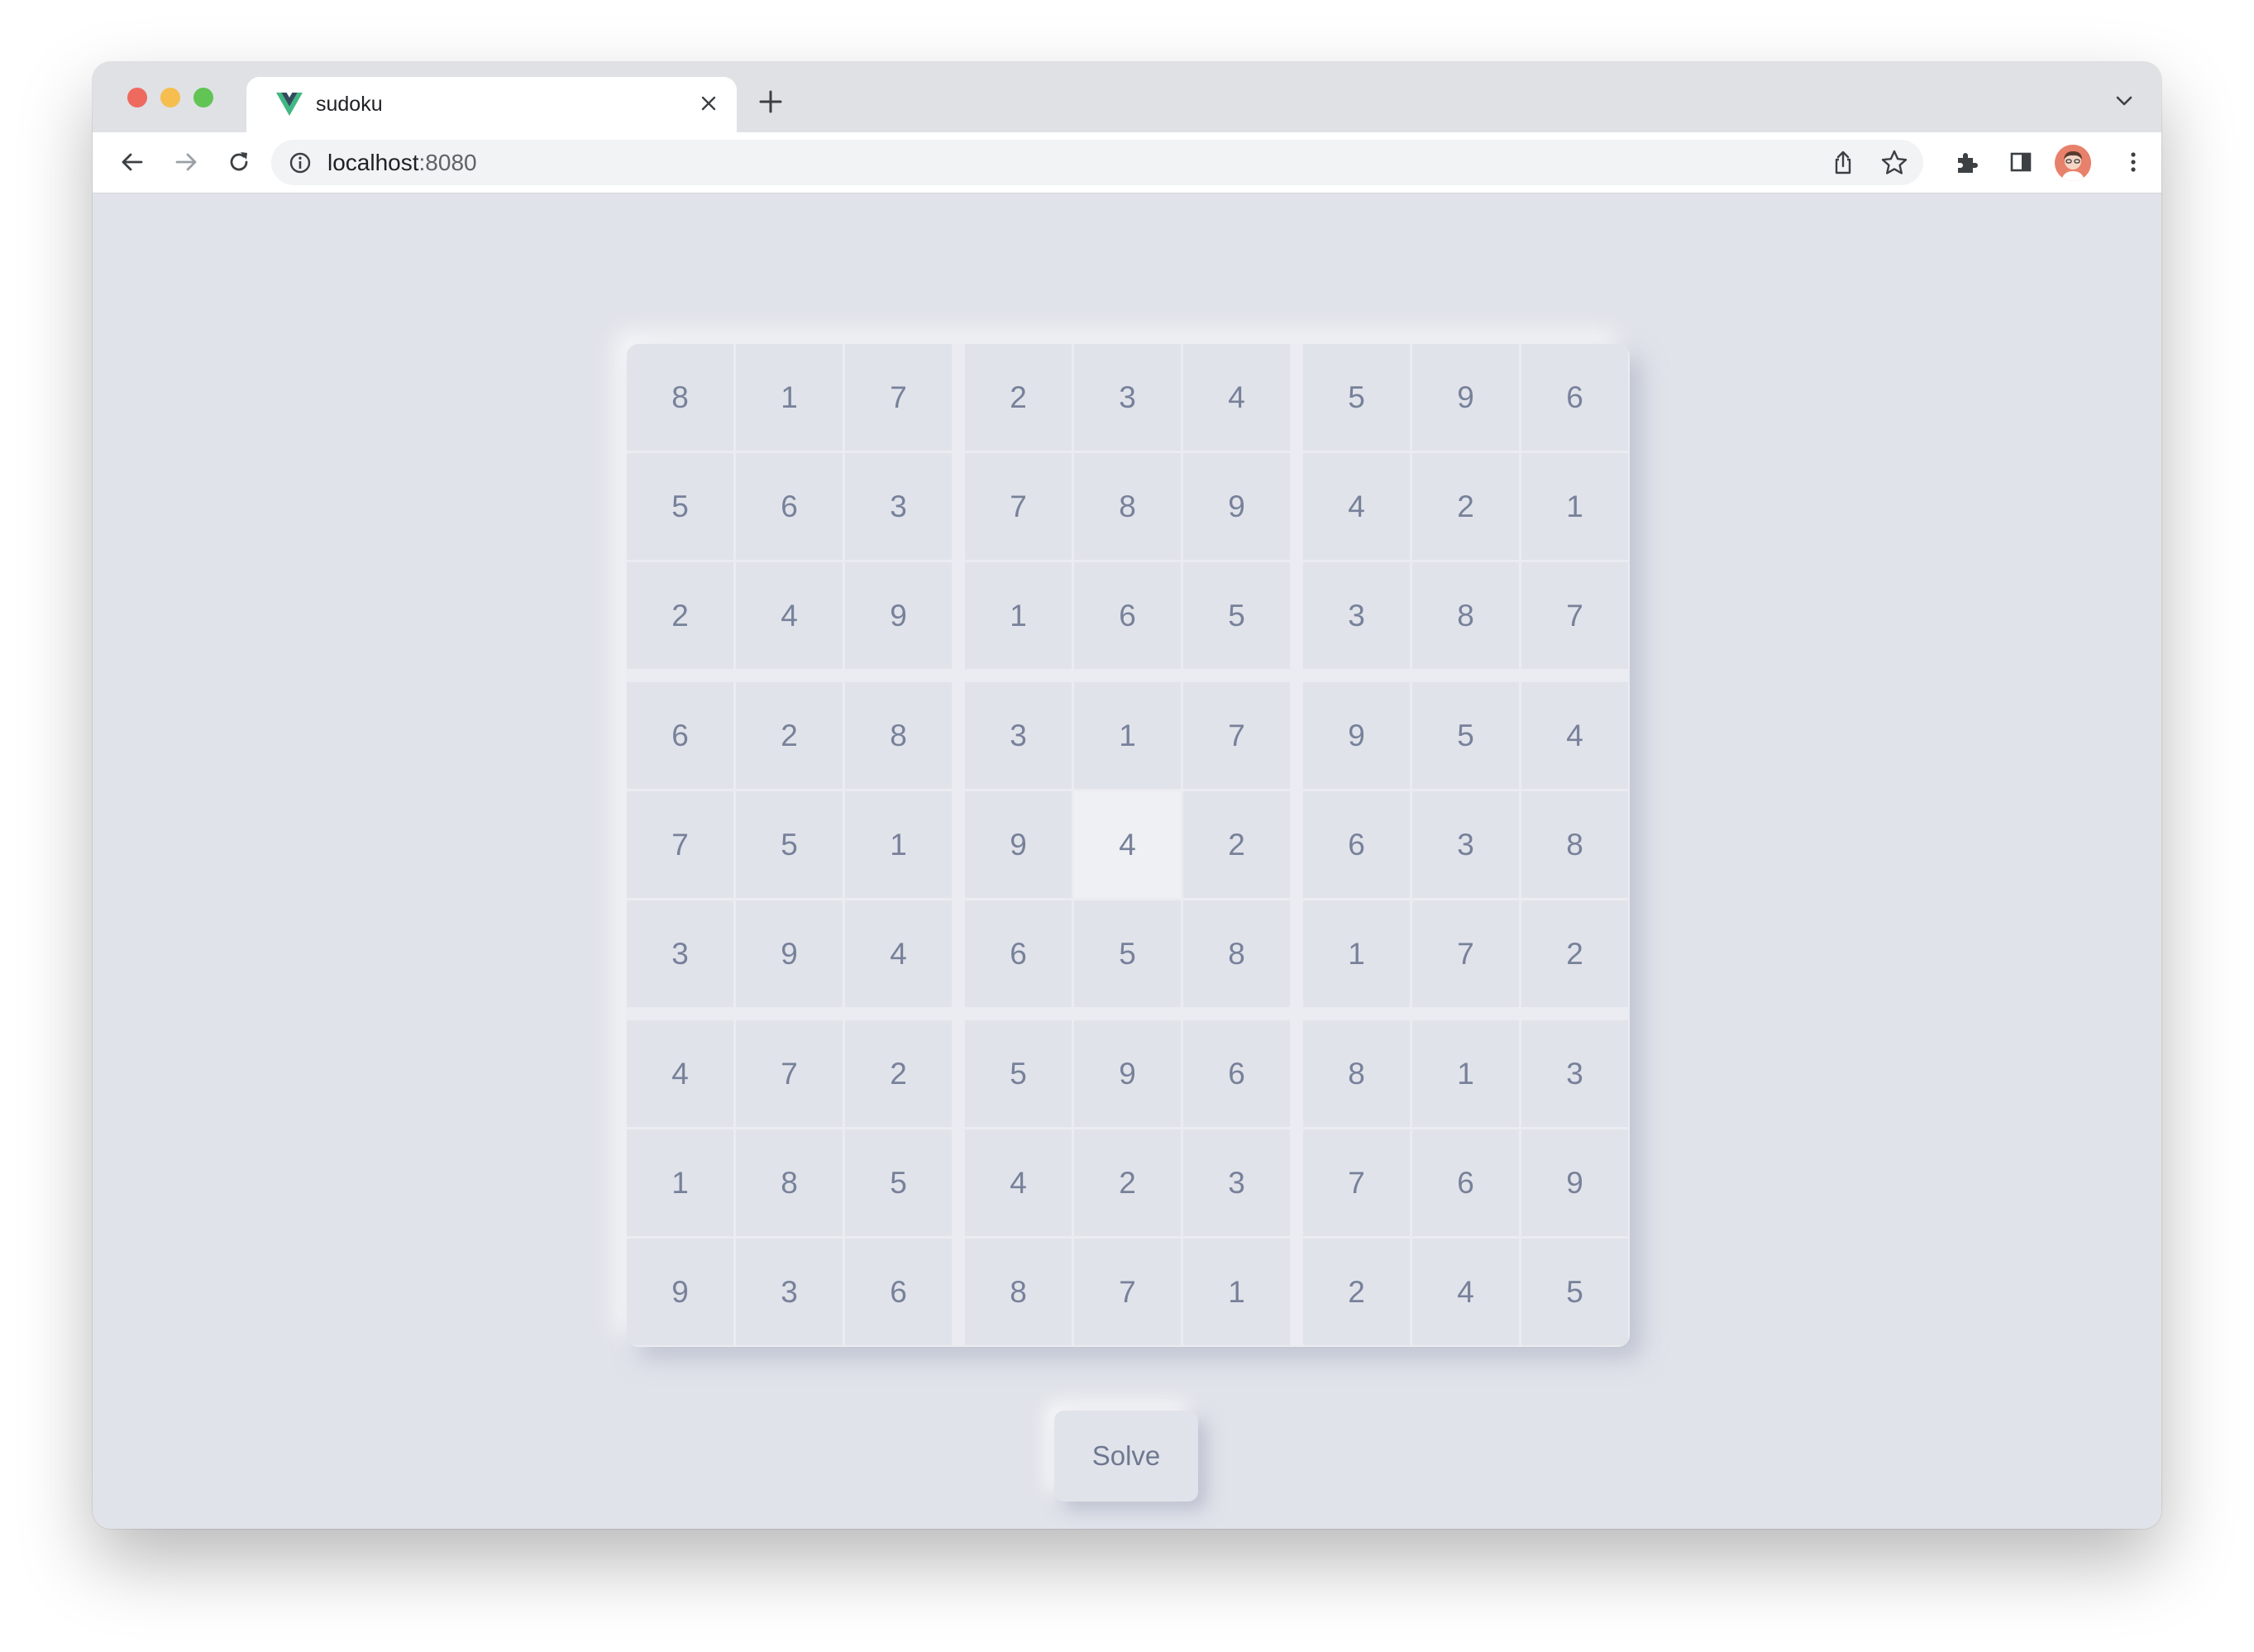 This screenshot has width=2254, height=1652. Describe the element at coordinates (1237, 397) in the screenshot. I see `sudoku-cell-r1-c6: 4` at that location.